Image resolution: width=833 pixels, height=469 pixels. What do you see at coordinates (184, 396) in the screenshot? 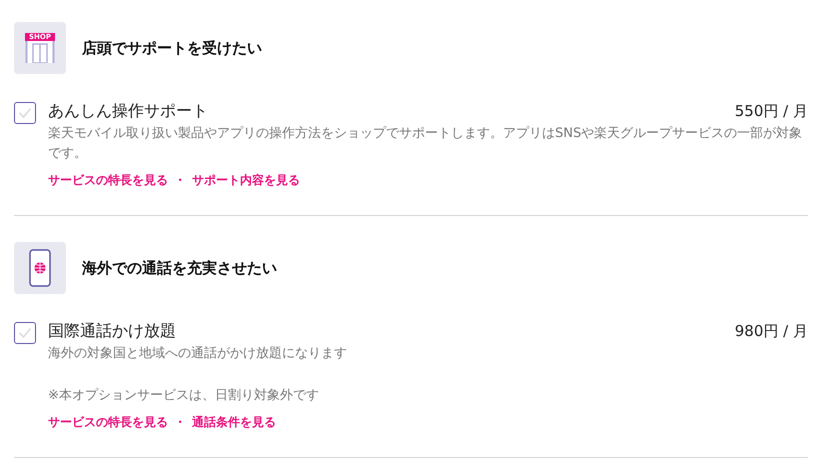
I see `option-note: ※本オプションサービスは、日割り対象外です` at bounding box center [184, 396].